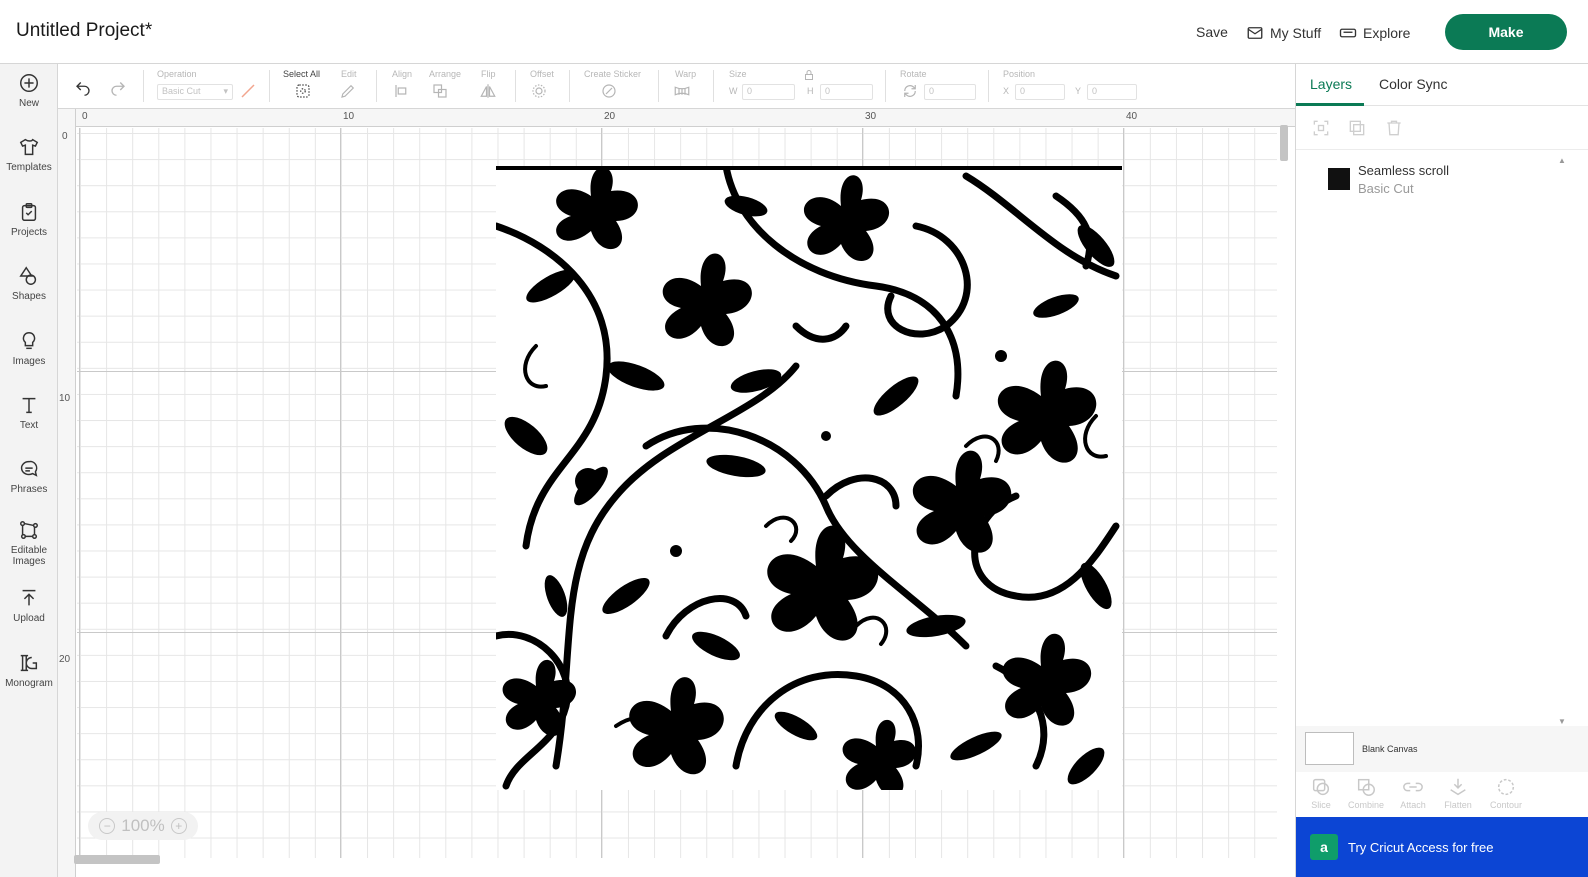 The width and height of the screenshot is (1588, 877). I want to click on flatten-button: Flatten, so click(1458, 793).